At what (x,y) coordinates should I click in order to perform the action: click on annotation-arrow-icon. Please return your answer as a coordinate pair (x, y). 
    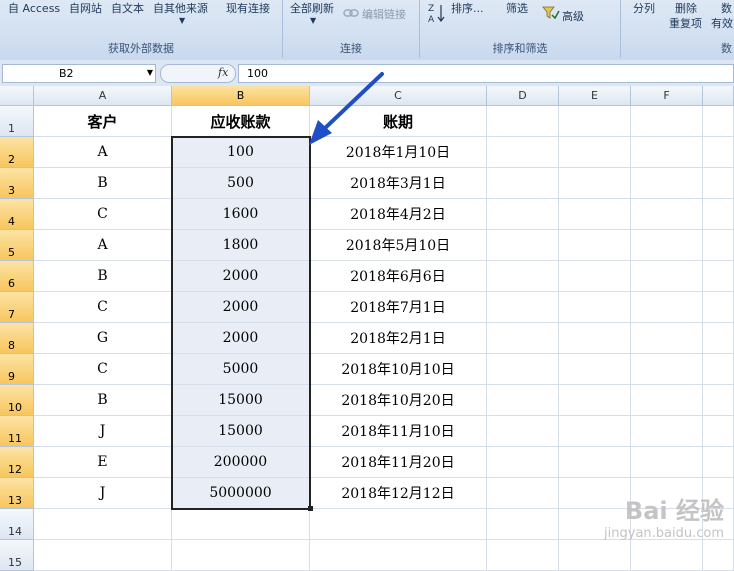
    Looking at the image, I should click on (346, 108).